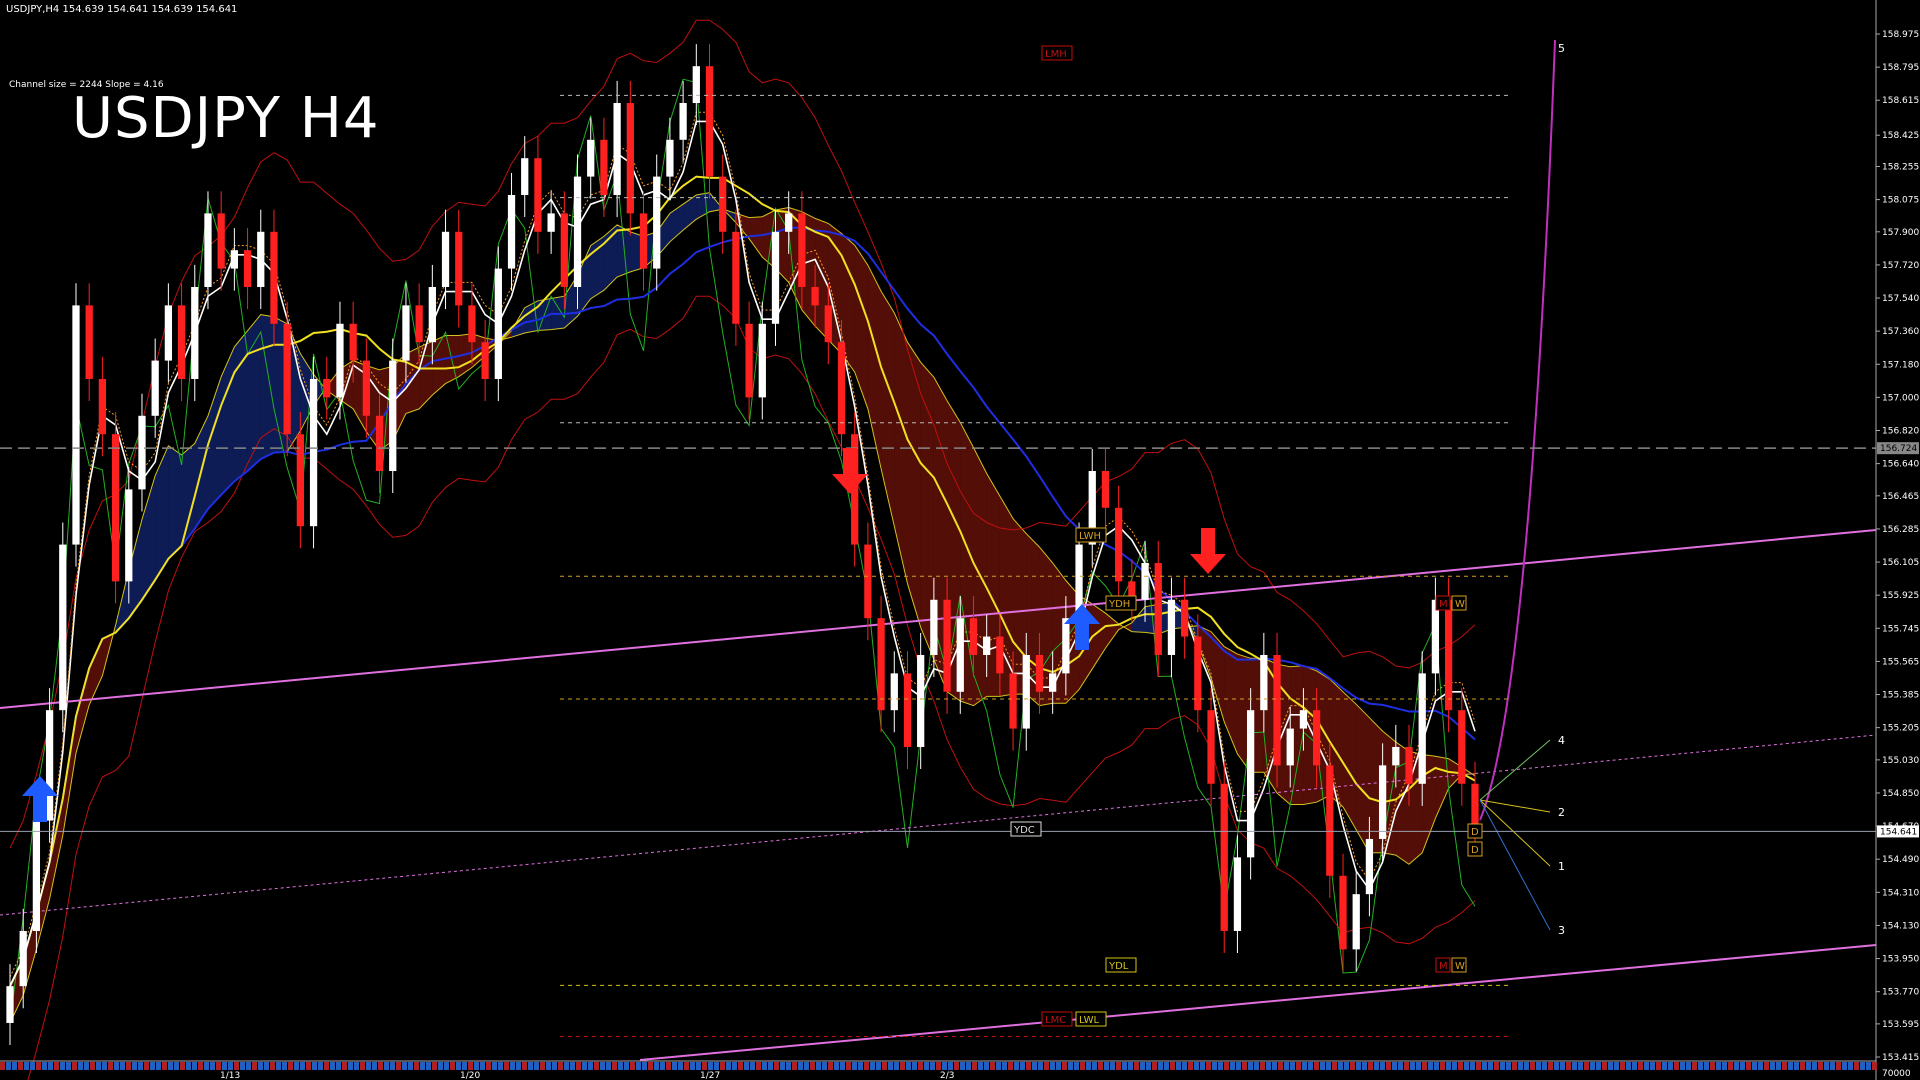  I want to click on price-tick-label: 158.975, so click(1900, 35).